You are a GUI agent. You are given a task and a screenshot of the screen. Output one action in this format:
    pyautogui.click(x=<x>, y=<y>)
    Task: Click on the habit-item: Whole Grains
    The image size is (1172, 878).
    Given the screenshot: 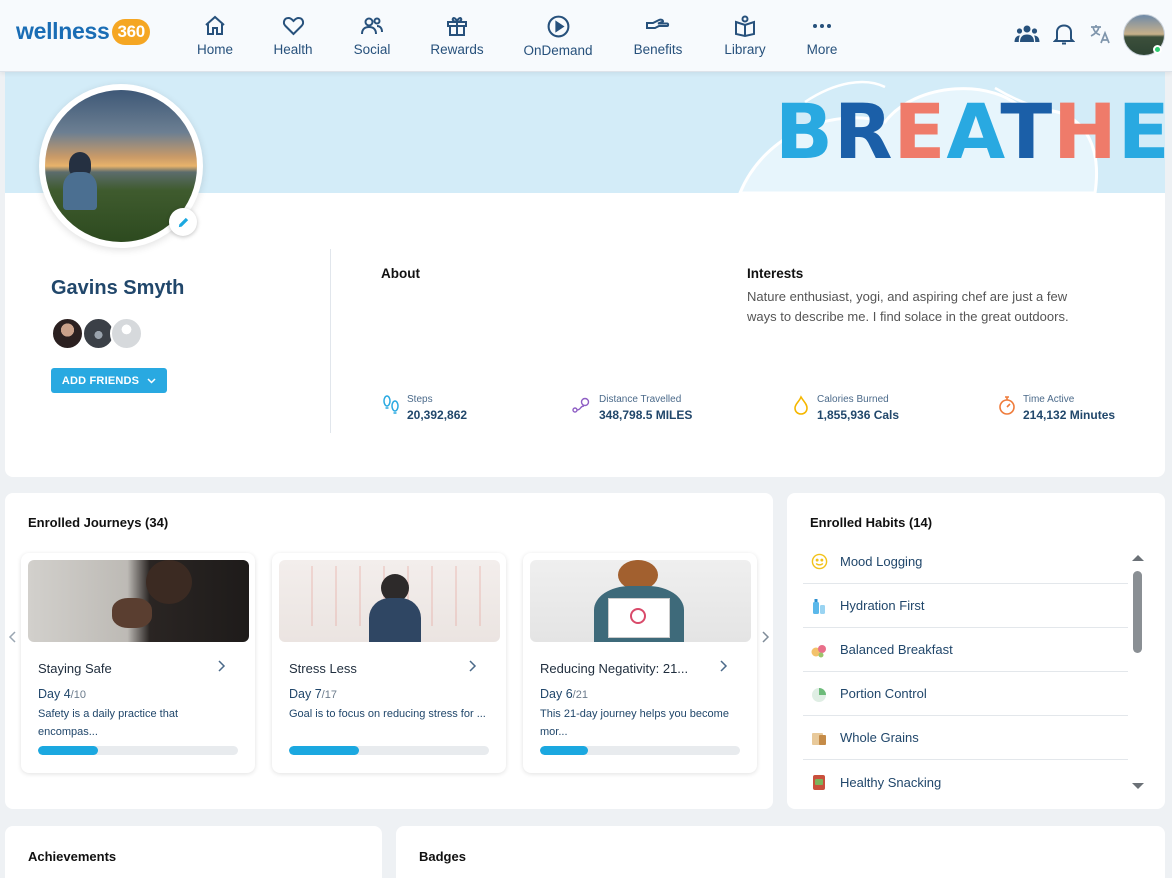 What is the action you would take?
    pyautogui.click(x=965, y=738)
    